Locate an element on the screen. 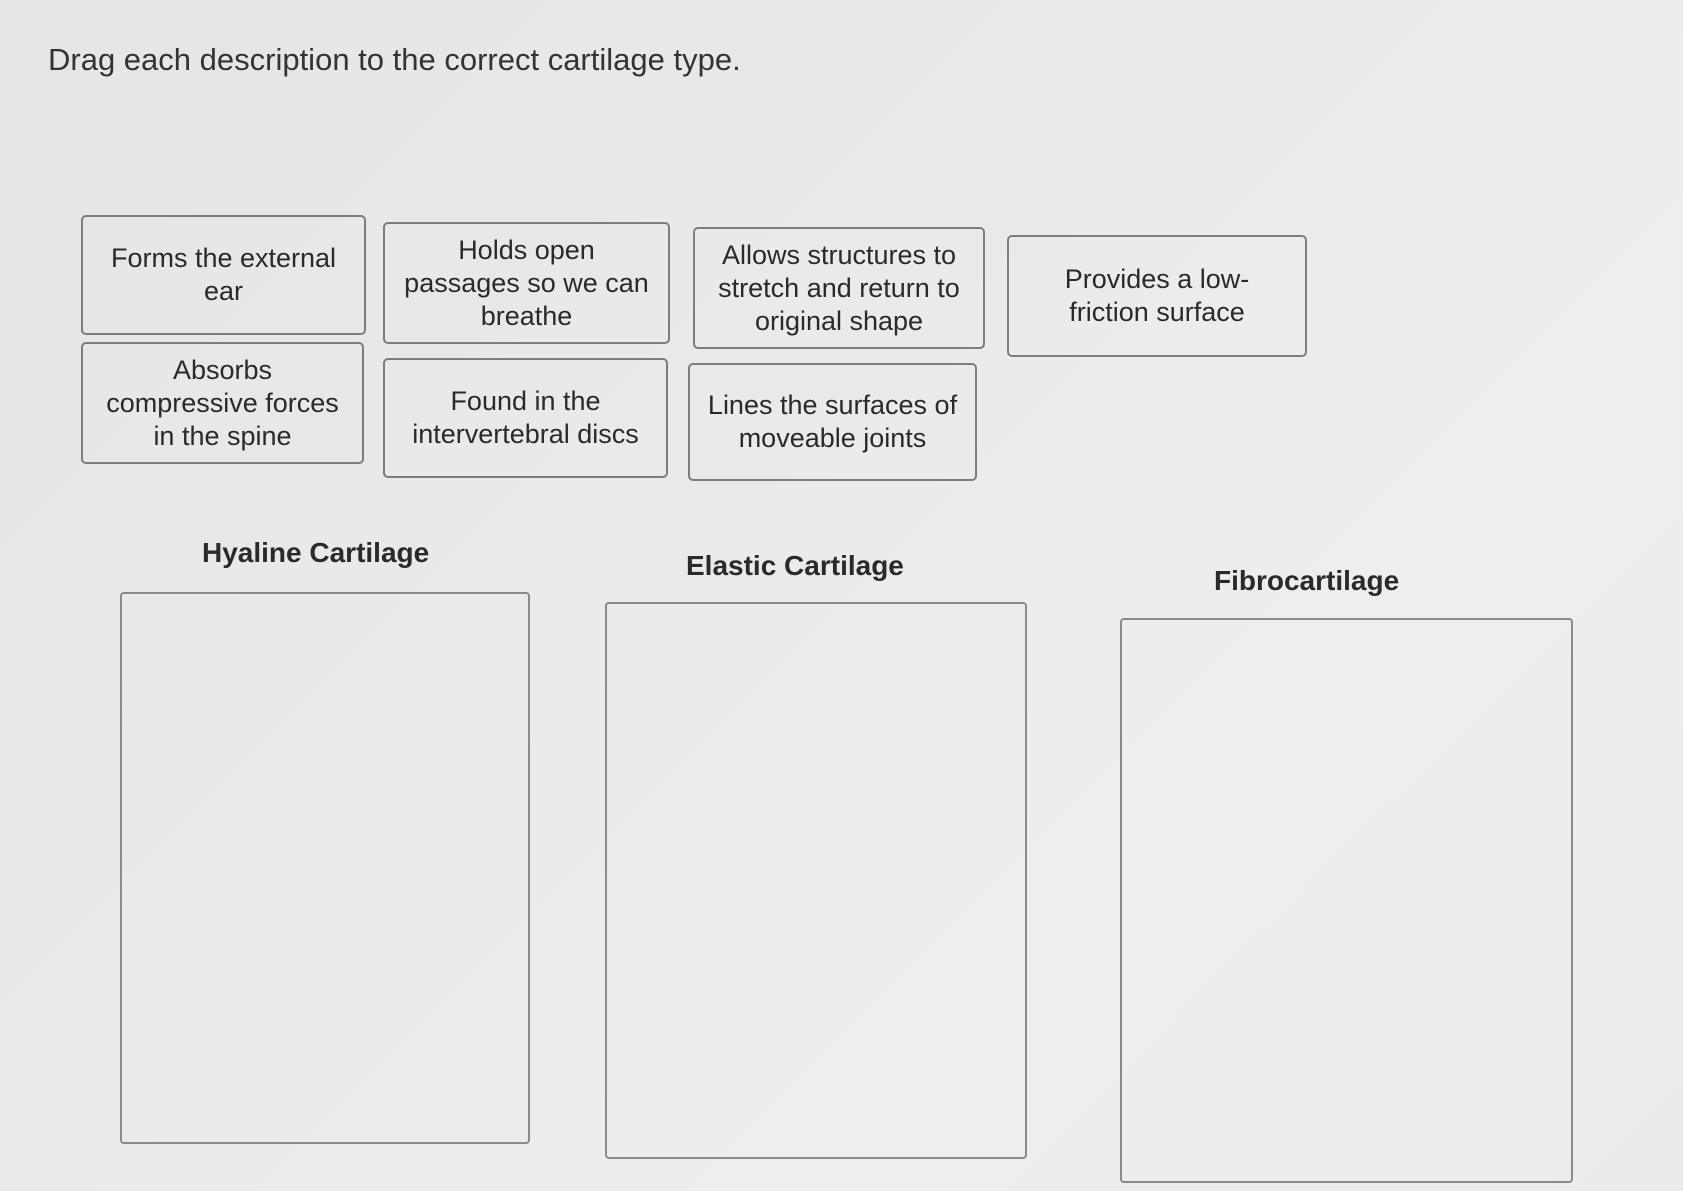  drag-card-external-ear: Forms the external ear is located at coordinates (223, 275).